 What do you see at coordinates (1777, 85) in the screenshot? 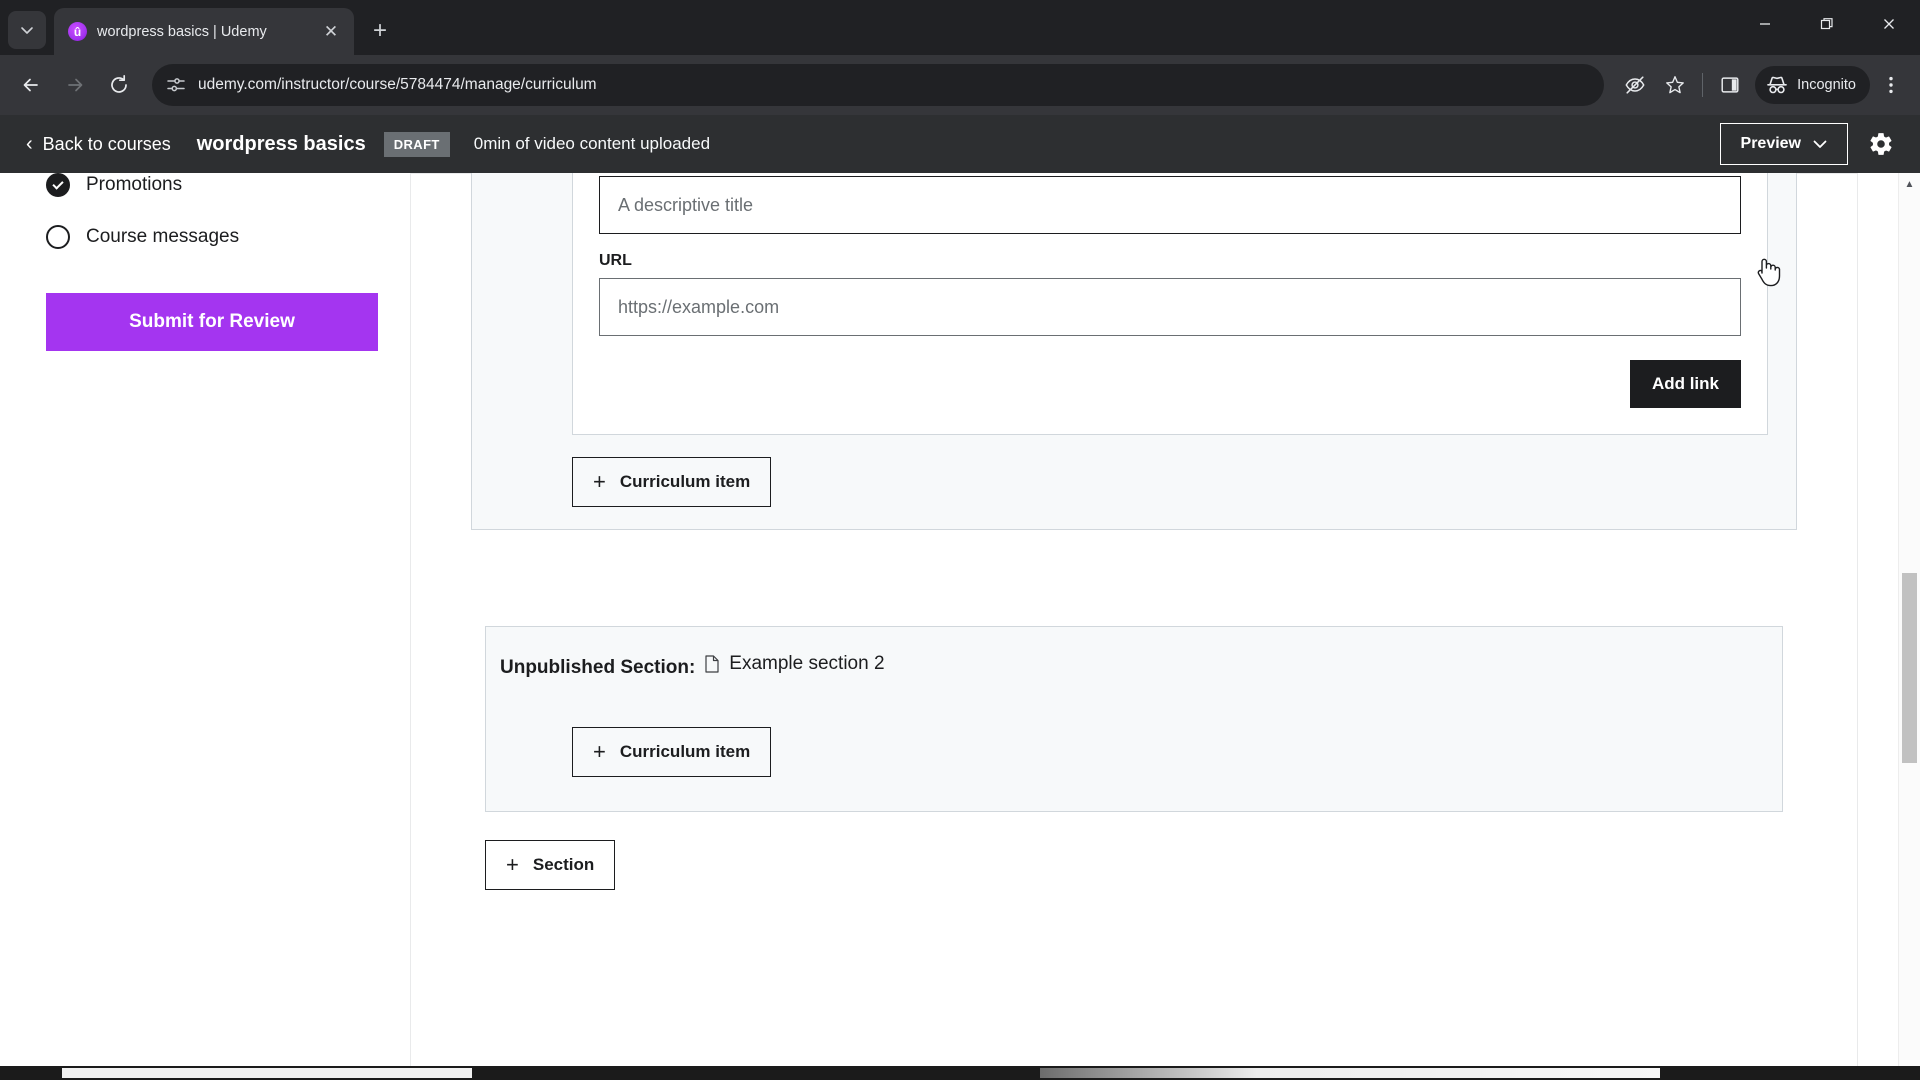
I see `incognito-hat-icon` at bounding box center [1777, 85].